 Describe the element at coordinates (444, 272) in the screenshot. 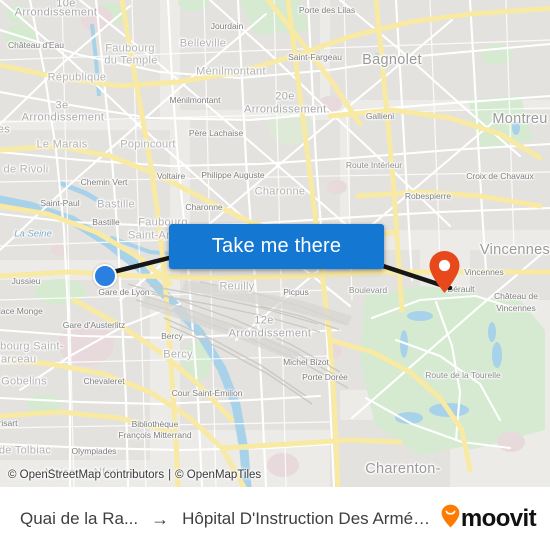

I see `destination-marker` at that location.